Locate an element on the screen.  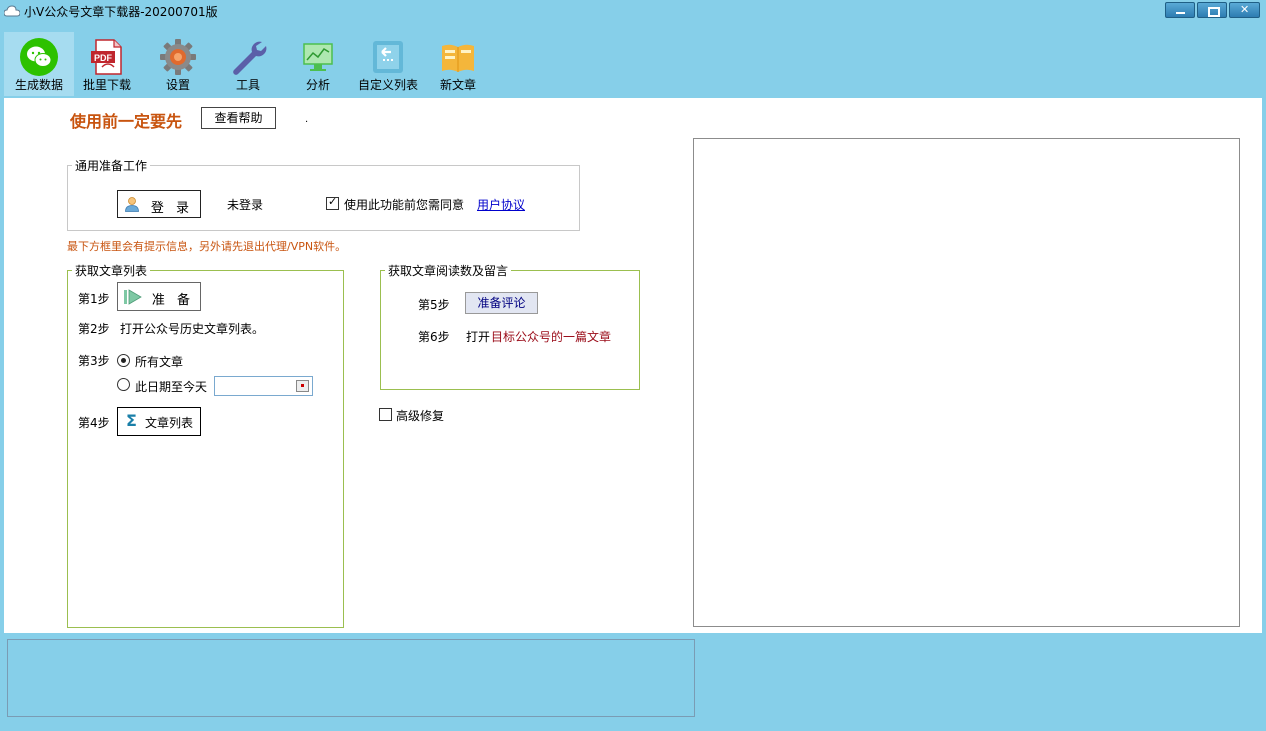
toolbar-label: 工具 is located at coordinates (247, 85).